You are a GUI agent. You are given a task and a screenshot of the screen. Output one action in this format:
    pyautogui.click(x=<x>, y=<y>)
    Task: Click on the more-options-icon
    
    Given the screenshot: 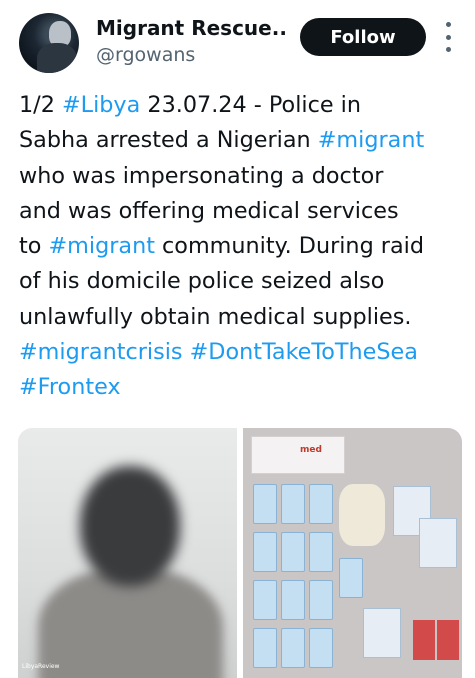 What is the action you would take?
    pyautogui.click(x=448, y=37)
    